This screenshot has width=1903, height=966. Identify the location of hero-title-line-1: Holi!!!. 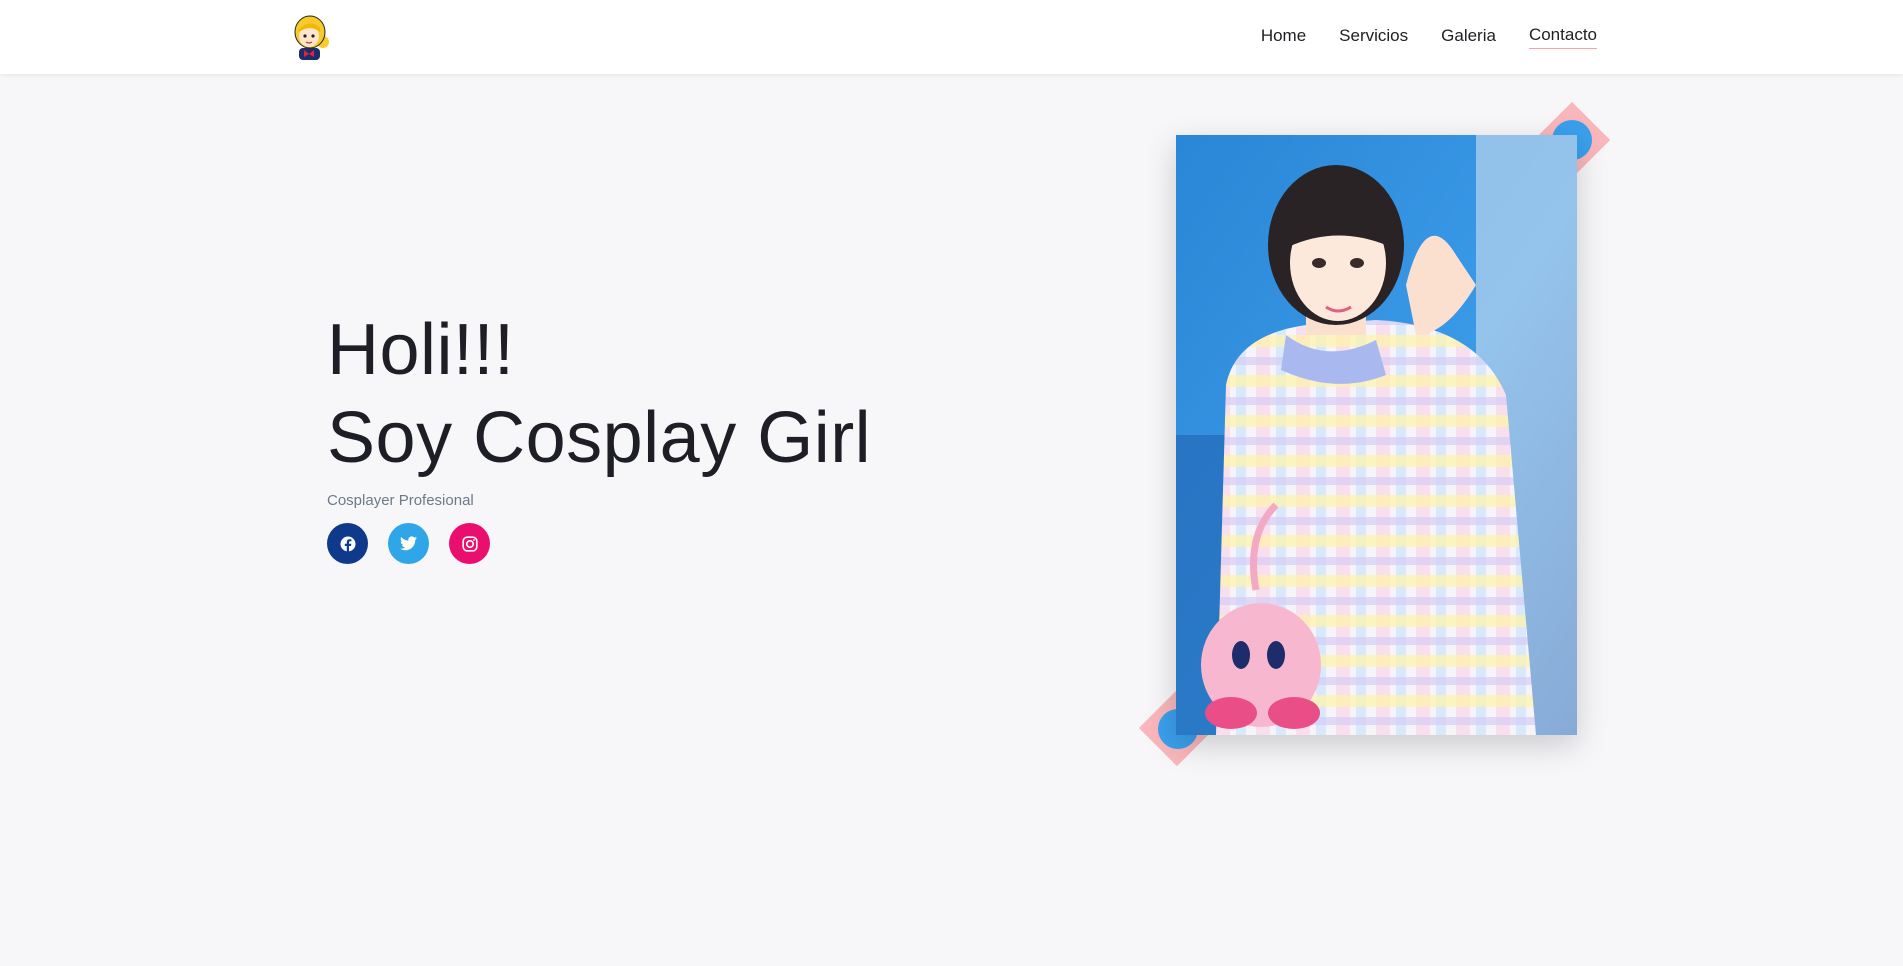
(421, 350).